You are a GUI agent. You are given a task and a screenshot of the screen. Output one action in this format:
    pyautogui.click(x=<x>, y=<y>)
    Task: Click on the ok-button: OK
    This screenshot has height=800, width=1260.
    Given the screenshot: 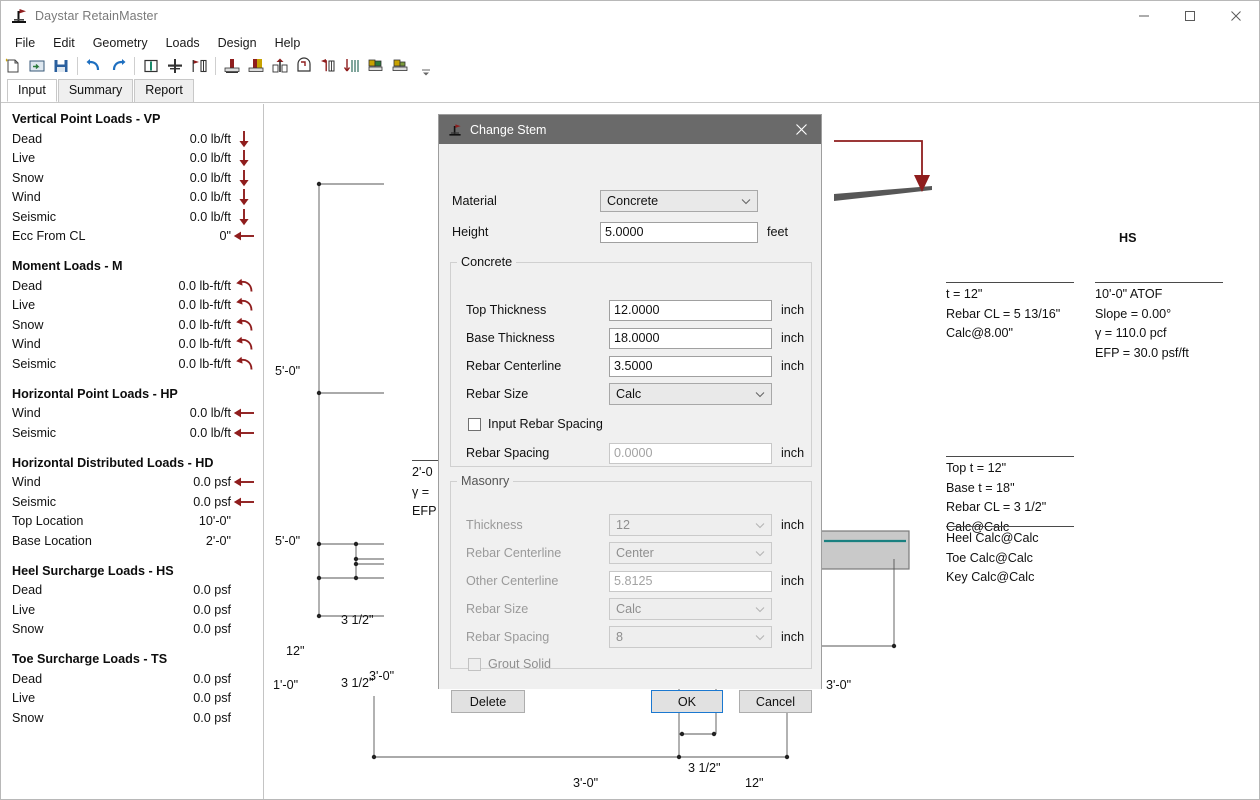 What is the action you would take?
    pyautogui.click(x=687, y=701)
    